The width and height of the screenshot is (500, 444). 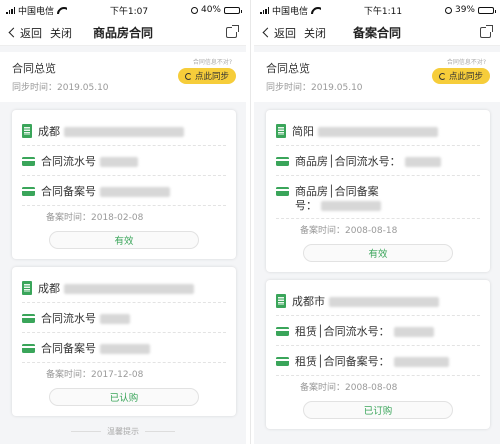 What do you see at coordinates (95, 218) in the screenshot?
I see `filing-date: 备案时间：2018-02-08` at bounding box center [95, 218].